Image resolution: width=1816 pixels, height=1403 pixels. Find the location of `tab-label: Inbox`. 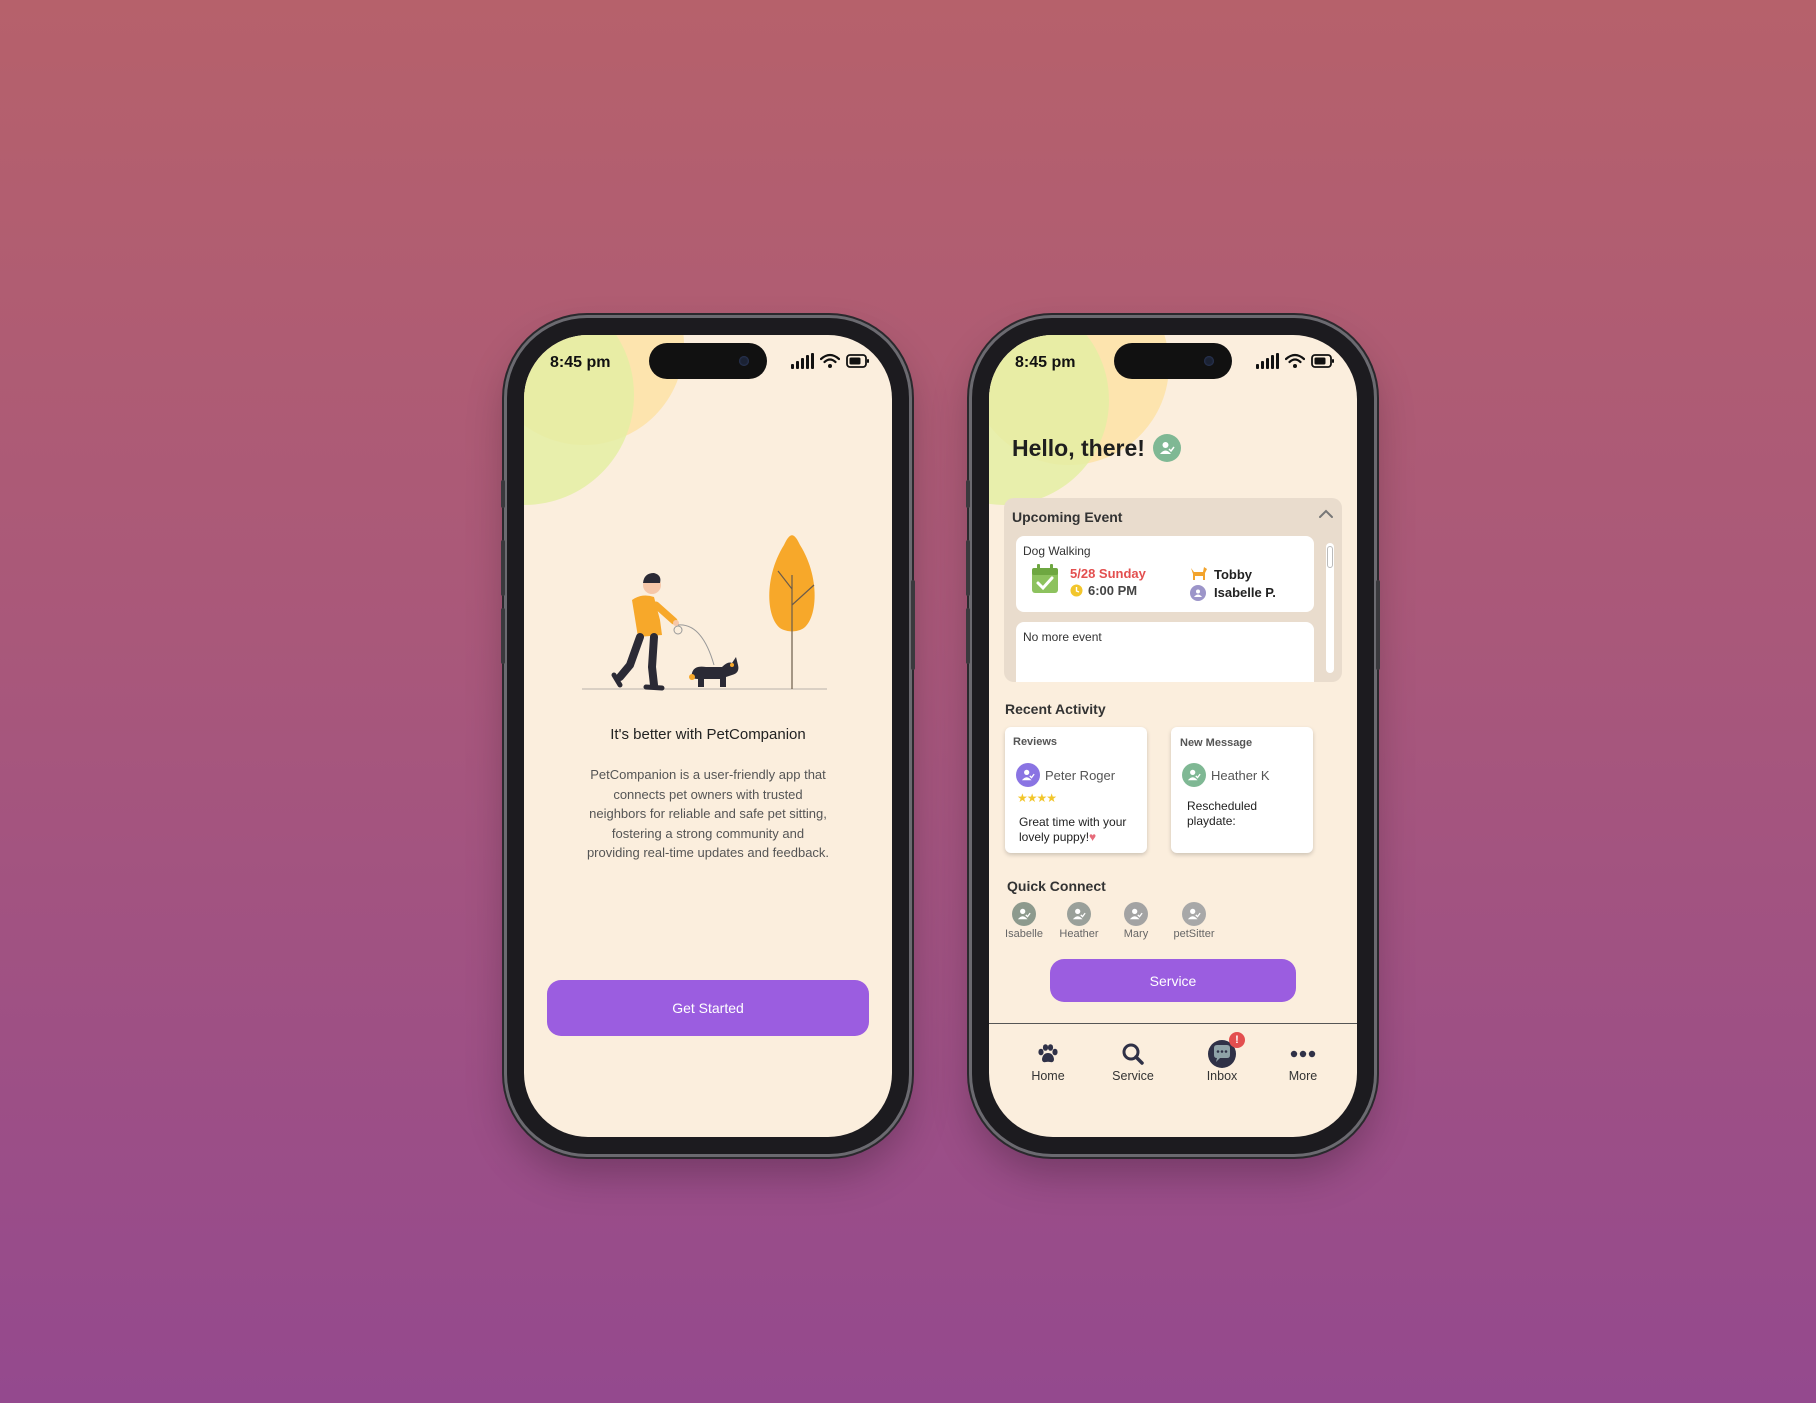

tab-label: Inbox is located at coordinates (1222, 1076).